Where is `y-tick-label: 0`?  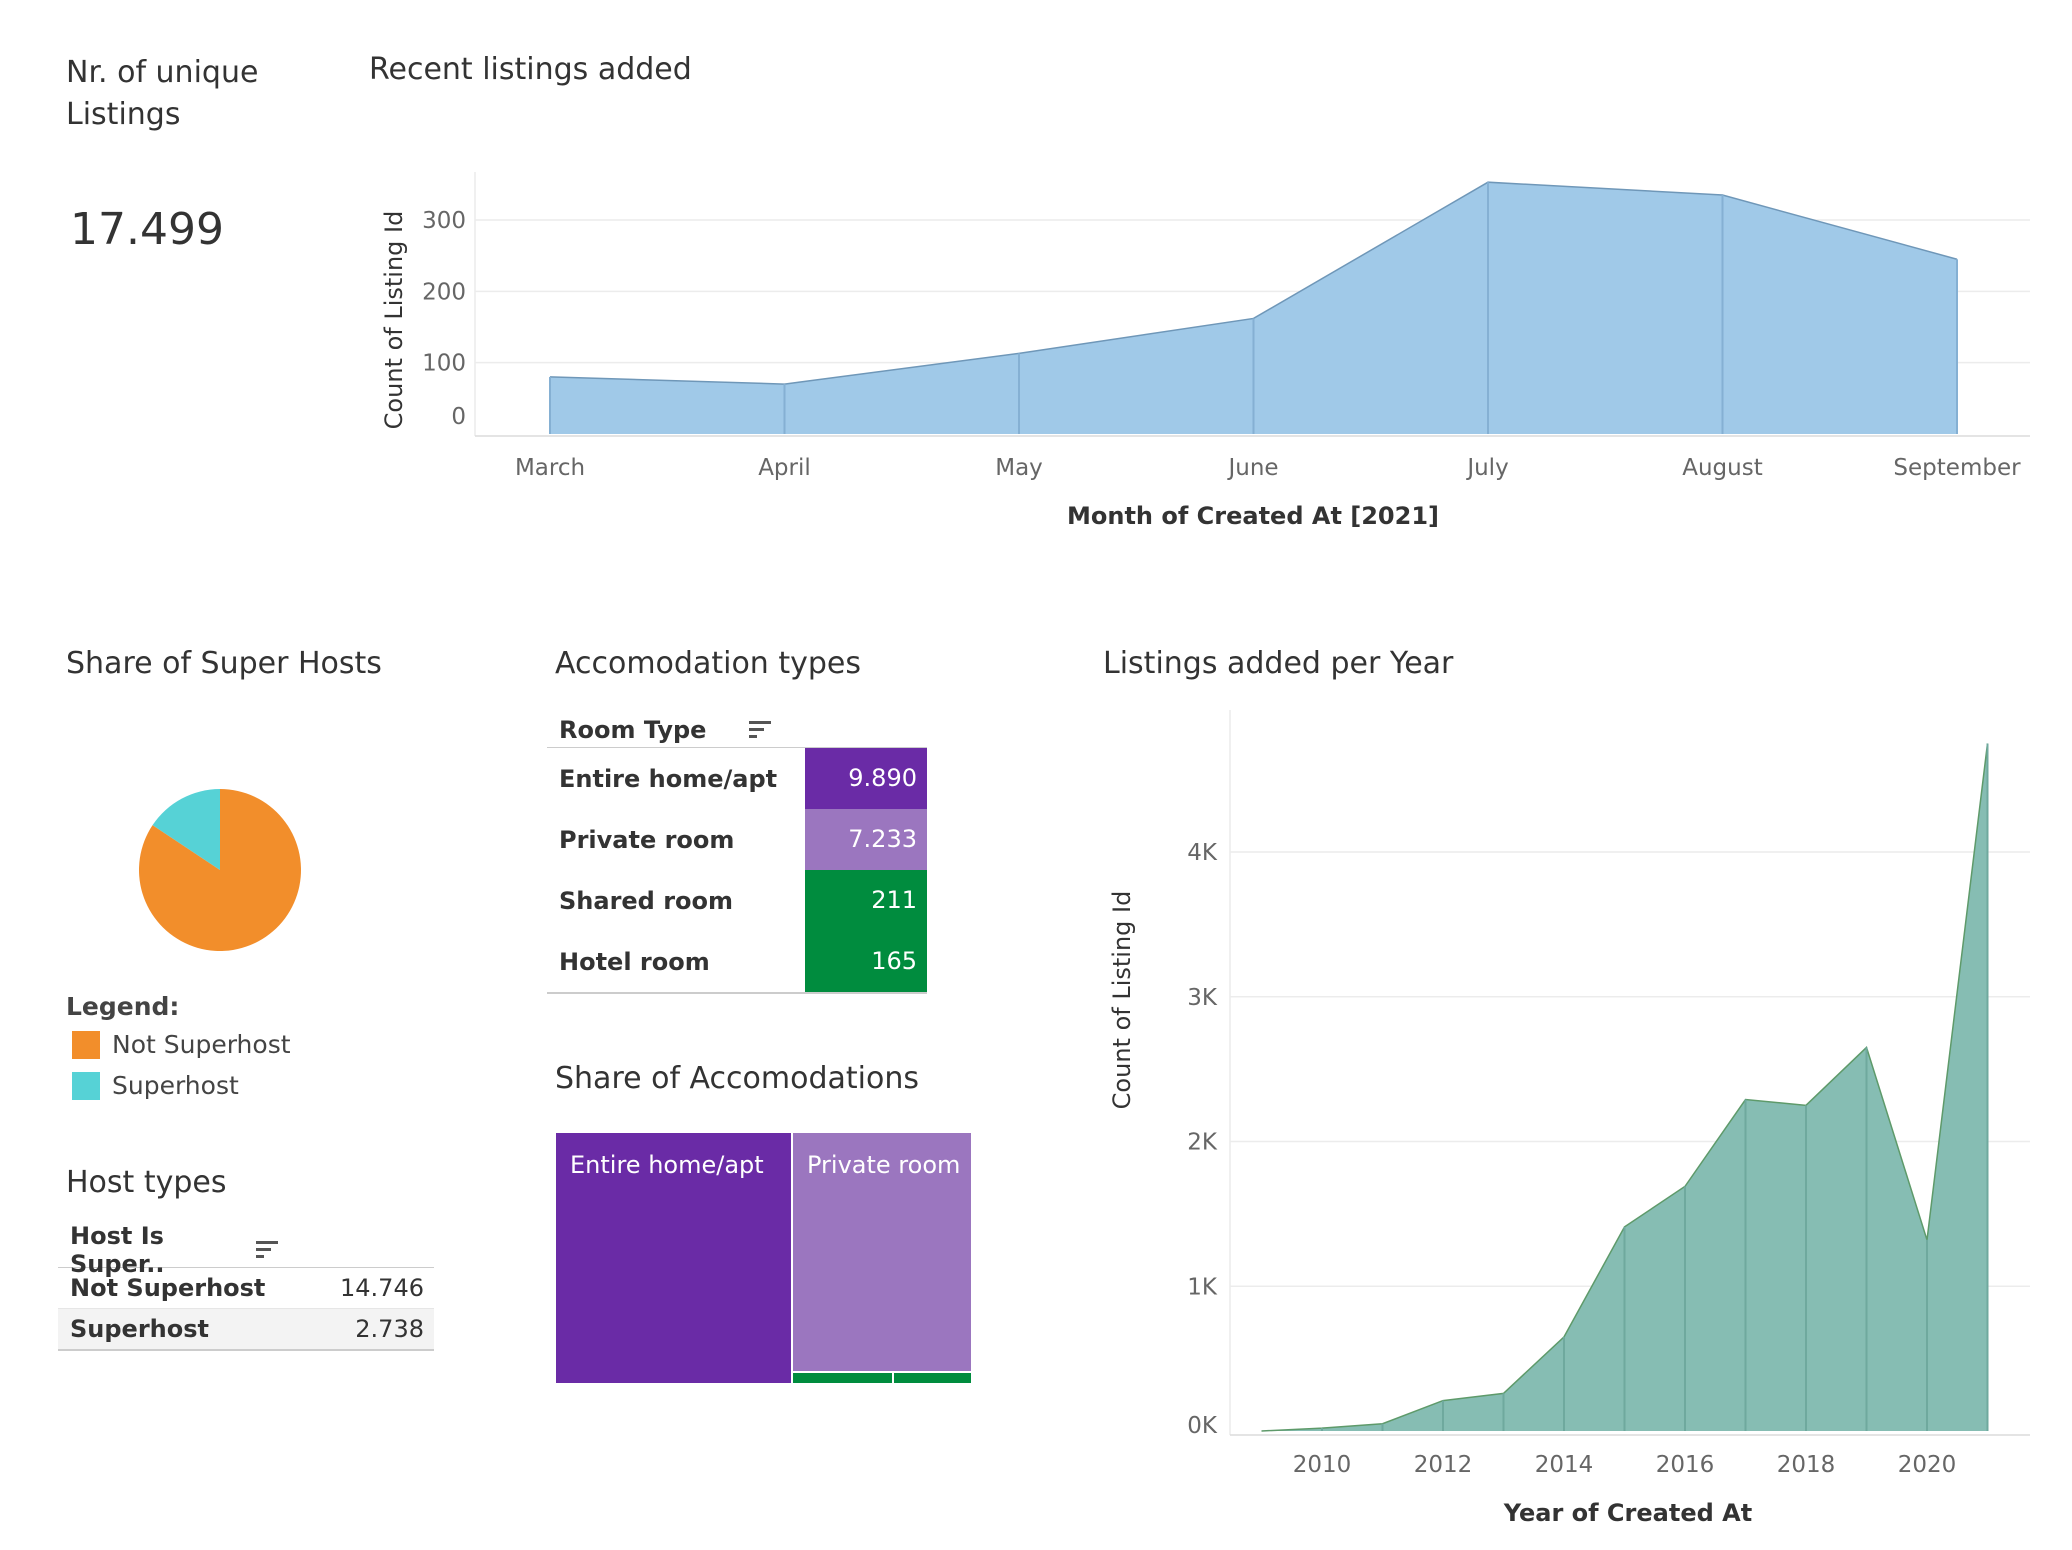 y-tick-label: 0 is located at coordinates (458, 417).